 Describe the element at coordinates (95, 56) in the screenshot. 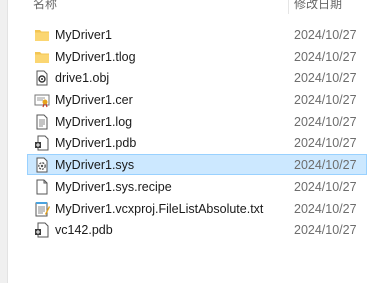

I see `file-name: MyDriver1.tlog` at that location.